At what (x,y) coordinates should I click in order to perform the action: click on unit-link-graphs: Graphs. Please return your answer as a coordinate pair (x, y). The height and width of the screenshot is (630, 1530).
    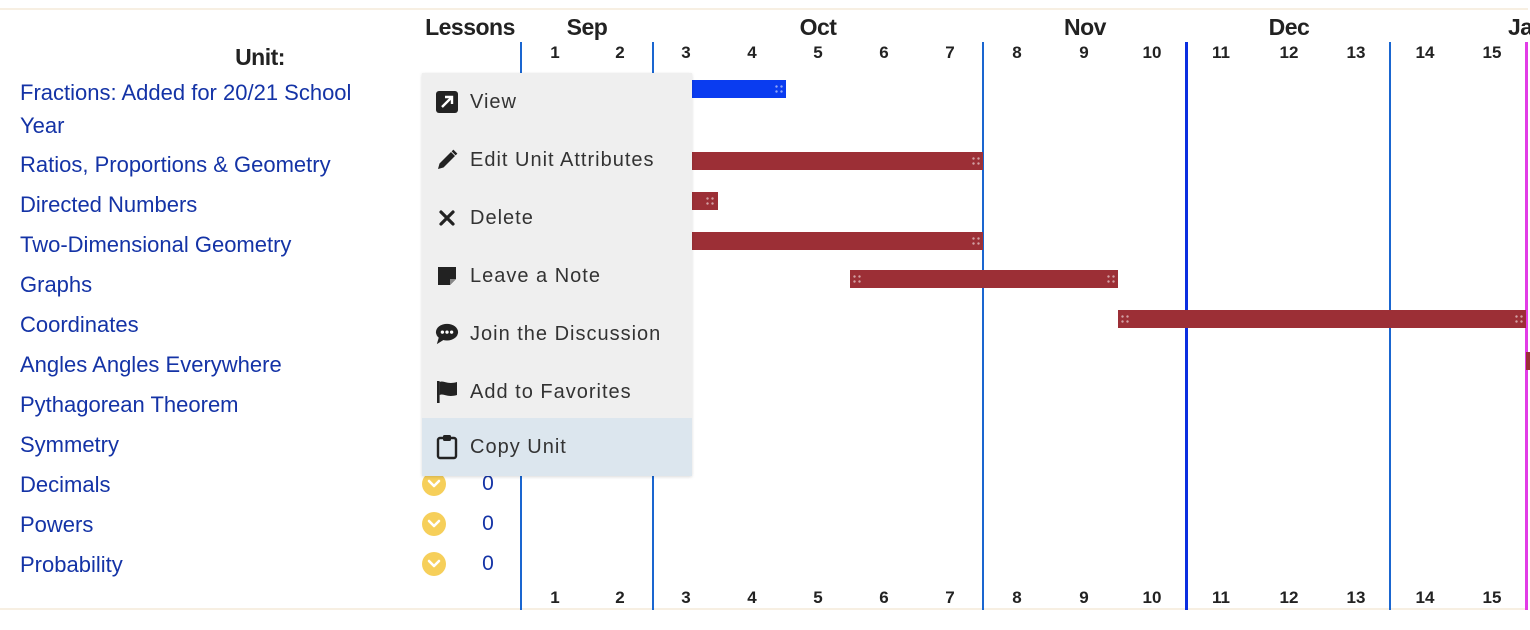
    Looking at the image, I should click on (210, 284).